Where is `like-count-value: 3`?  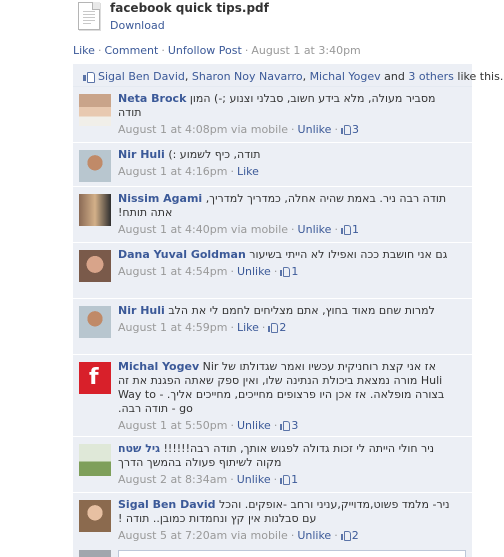 like-count-value: 3 is located at coordinates (355, 129).